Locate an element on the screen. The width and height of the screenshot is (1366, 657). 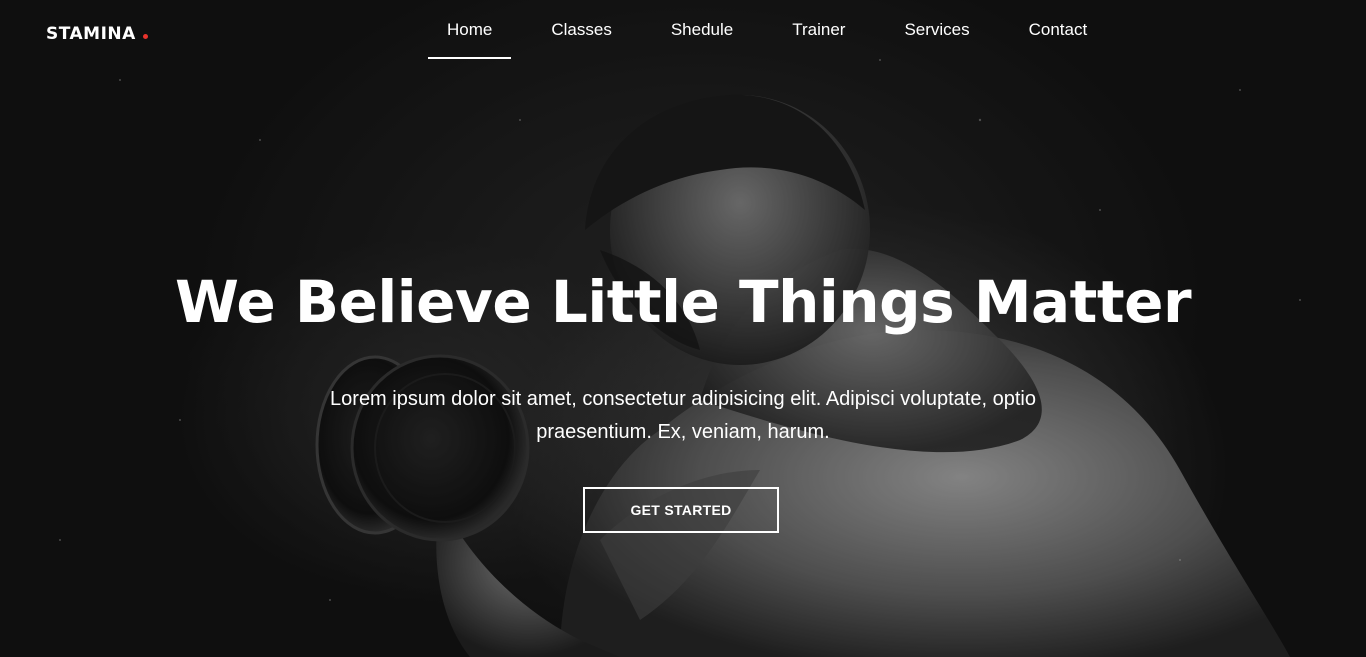
nav-item-services: Services is located at coordinates (936, 37).